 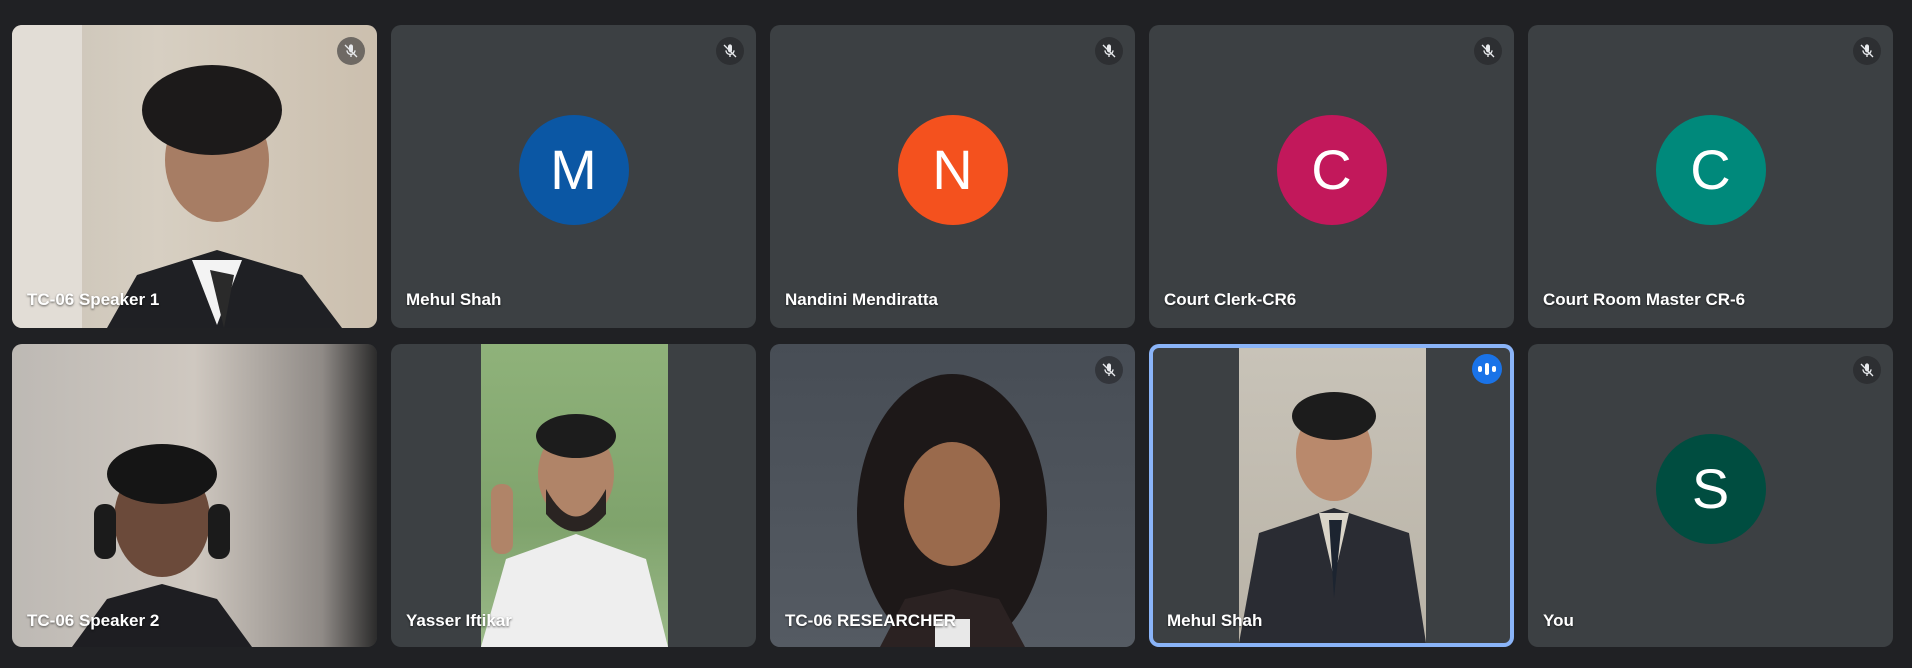 I want to click on participant-name: TC-06 Speaker 2, so click(x=93, y=620).